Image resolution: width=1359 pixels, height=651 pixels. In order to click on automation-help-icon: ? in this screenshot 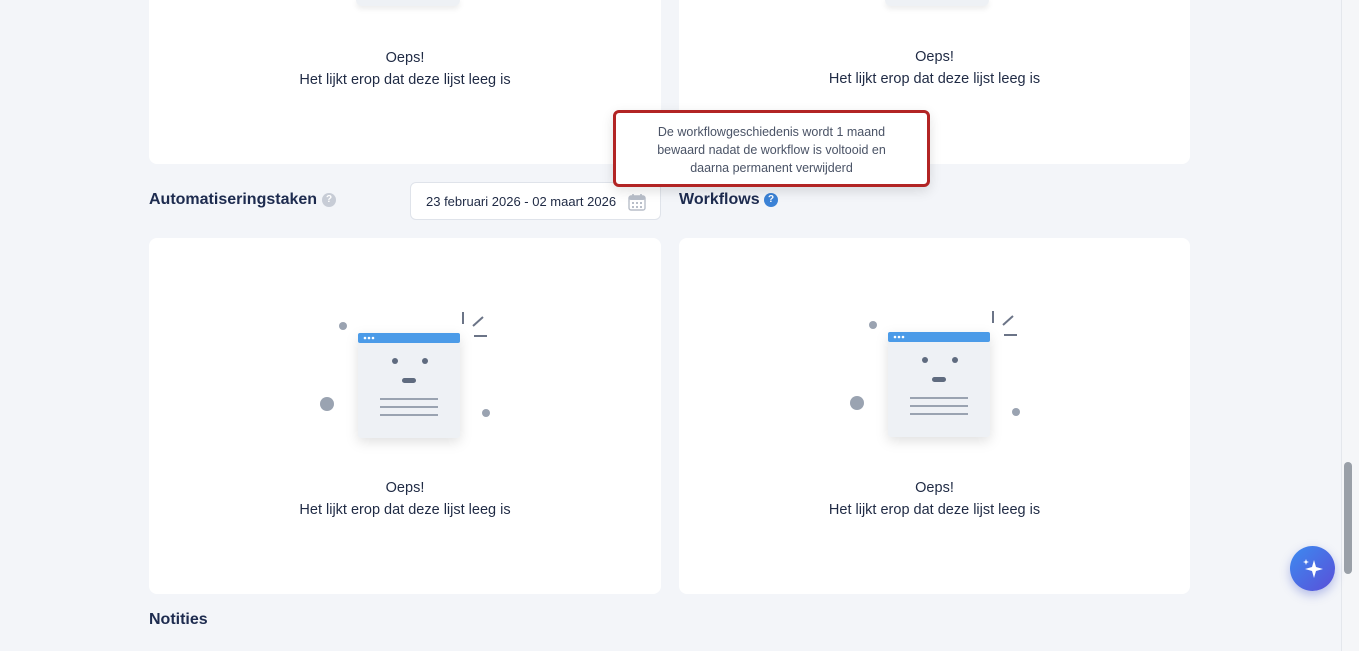, I will do `click(329, 200)`.